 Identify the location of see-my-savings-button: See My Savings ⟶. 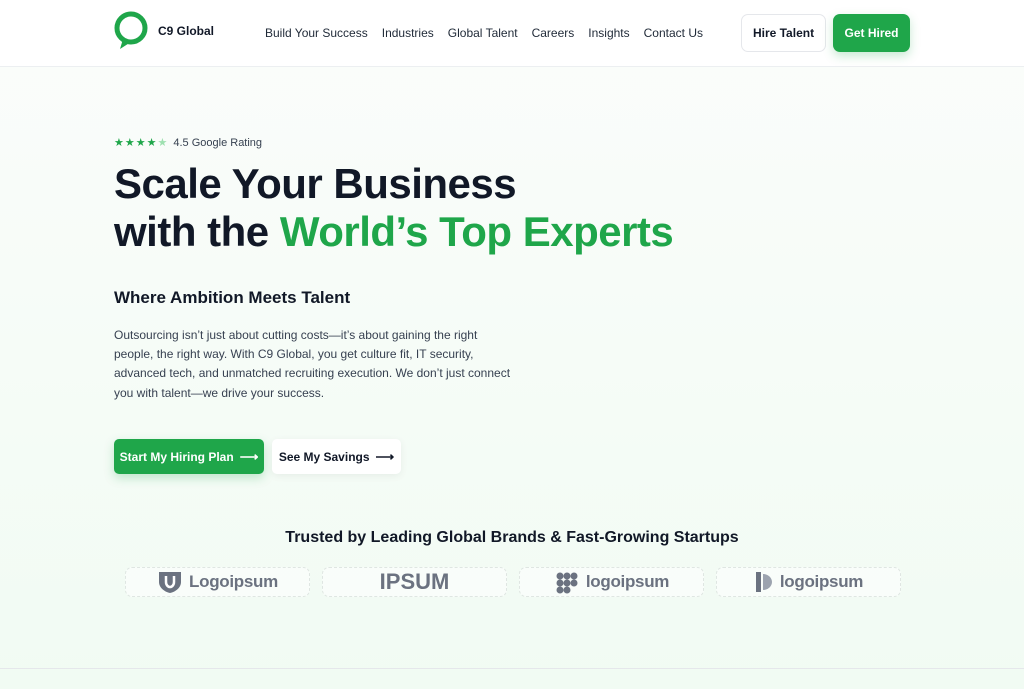
(336, 456).